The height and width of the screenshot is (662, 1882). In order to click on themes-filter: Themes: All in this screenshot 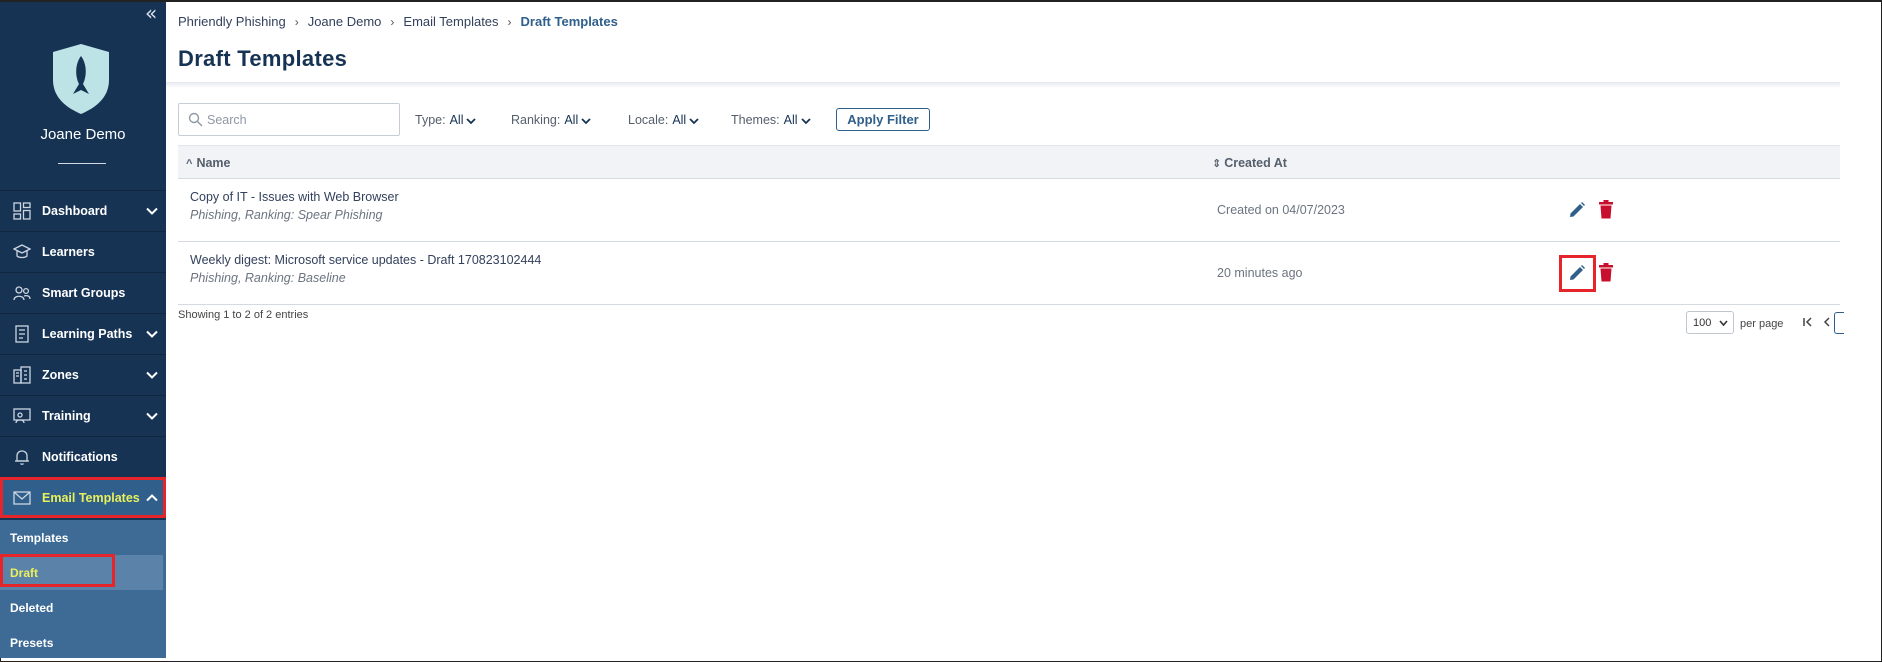, I will do `click(771, 120)`.